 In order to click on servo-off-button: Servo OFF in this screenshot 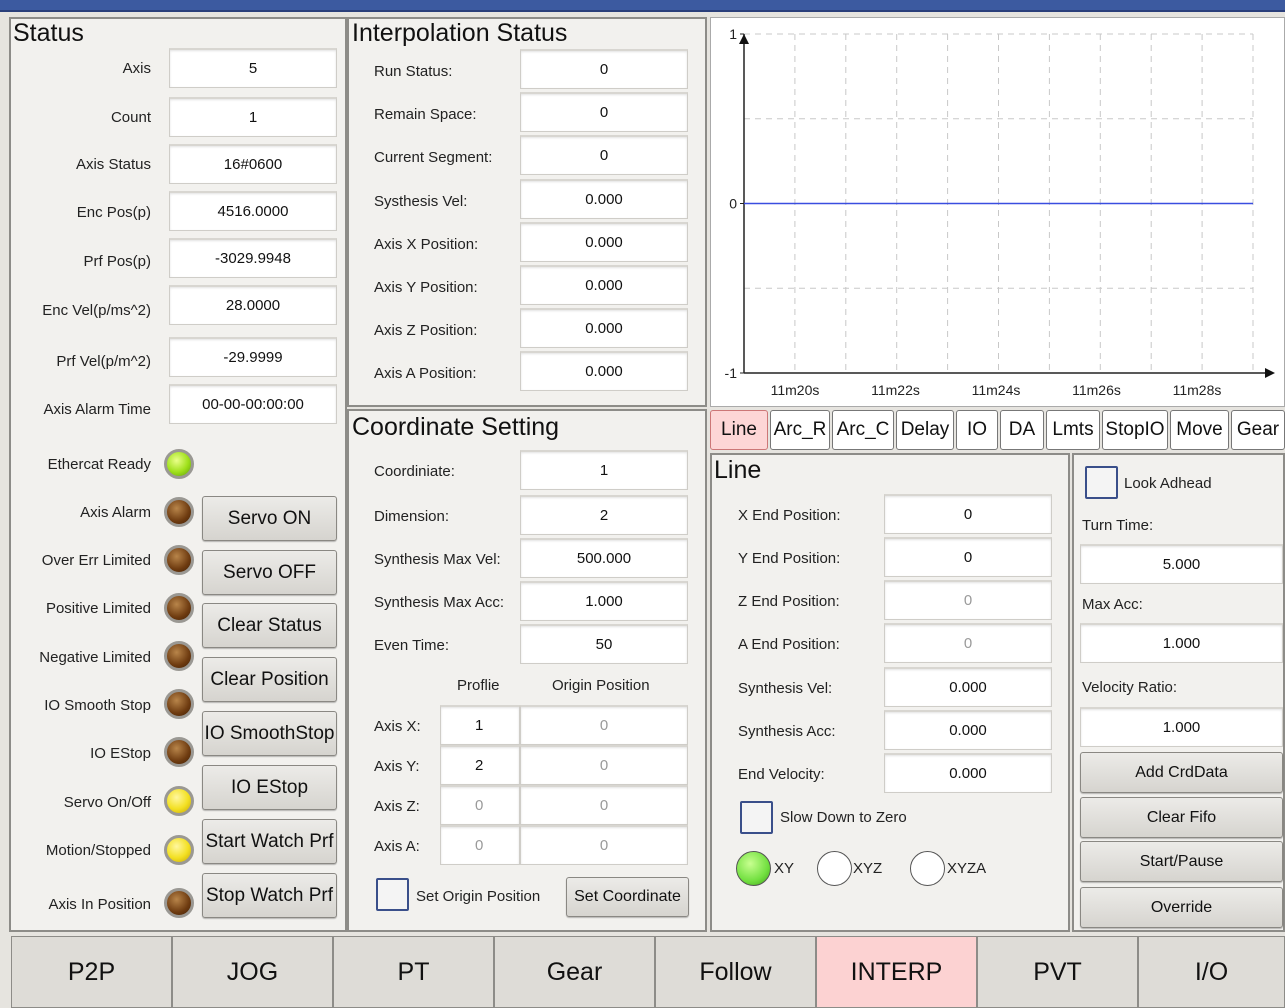, I will do `click(269, 572)`.